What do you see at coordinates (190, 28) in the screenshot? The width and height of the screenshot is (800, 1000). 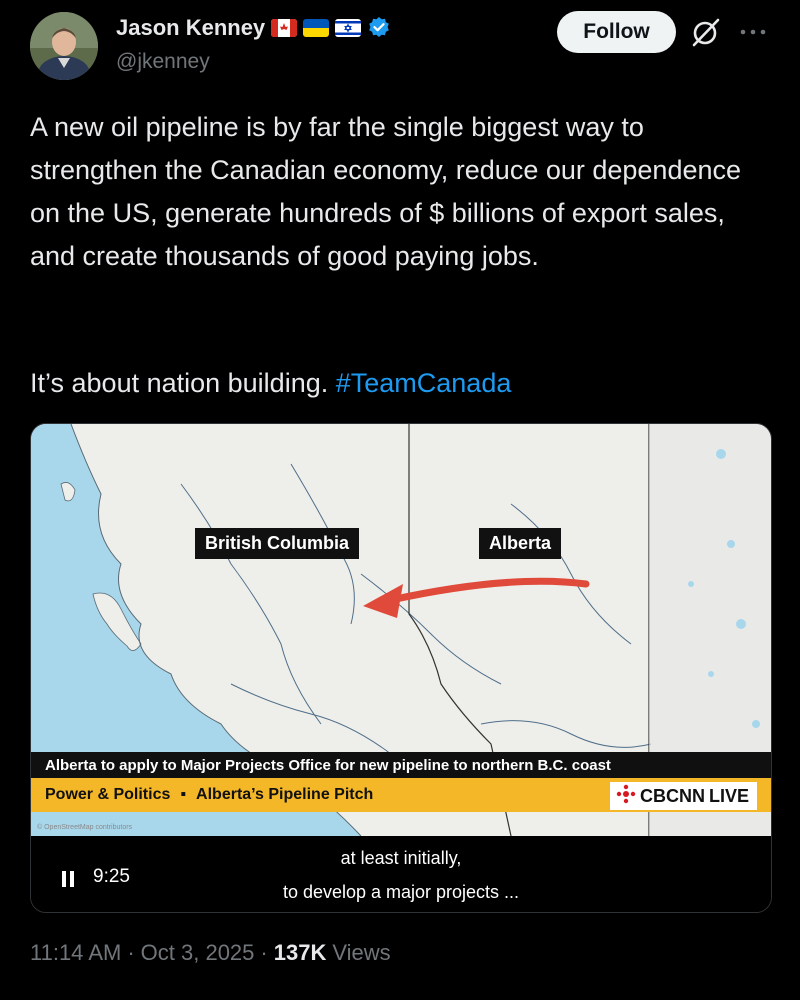 I see `author-name: Jason Kenney` at bounding box center [190, 28].